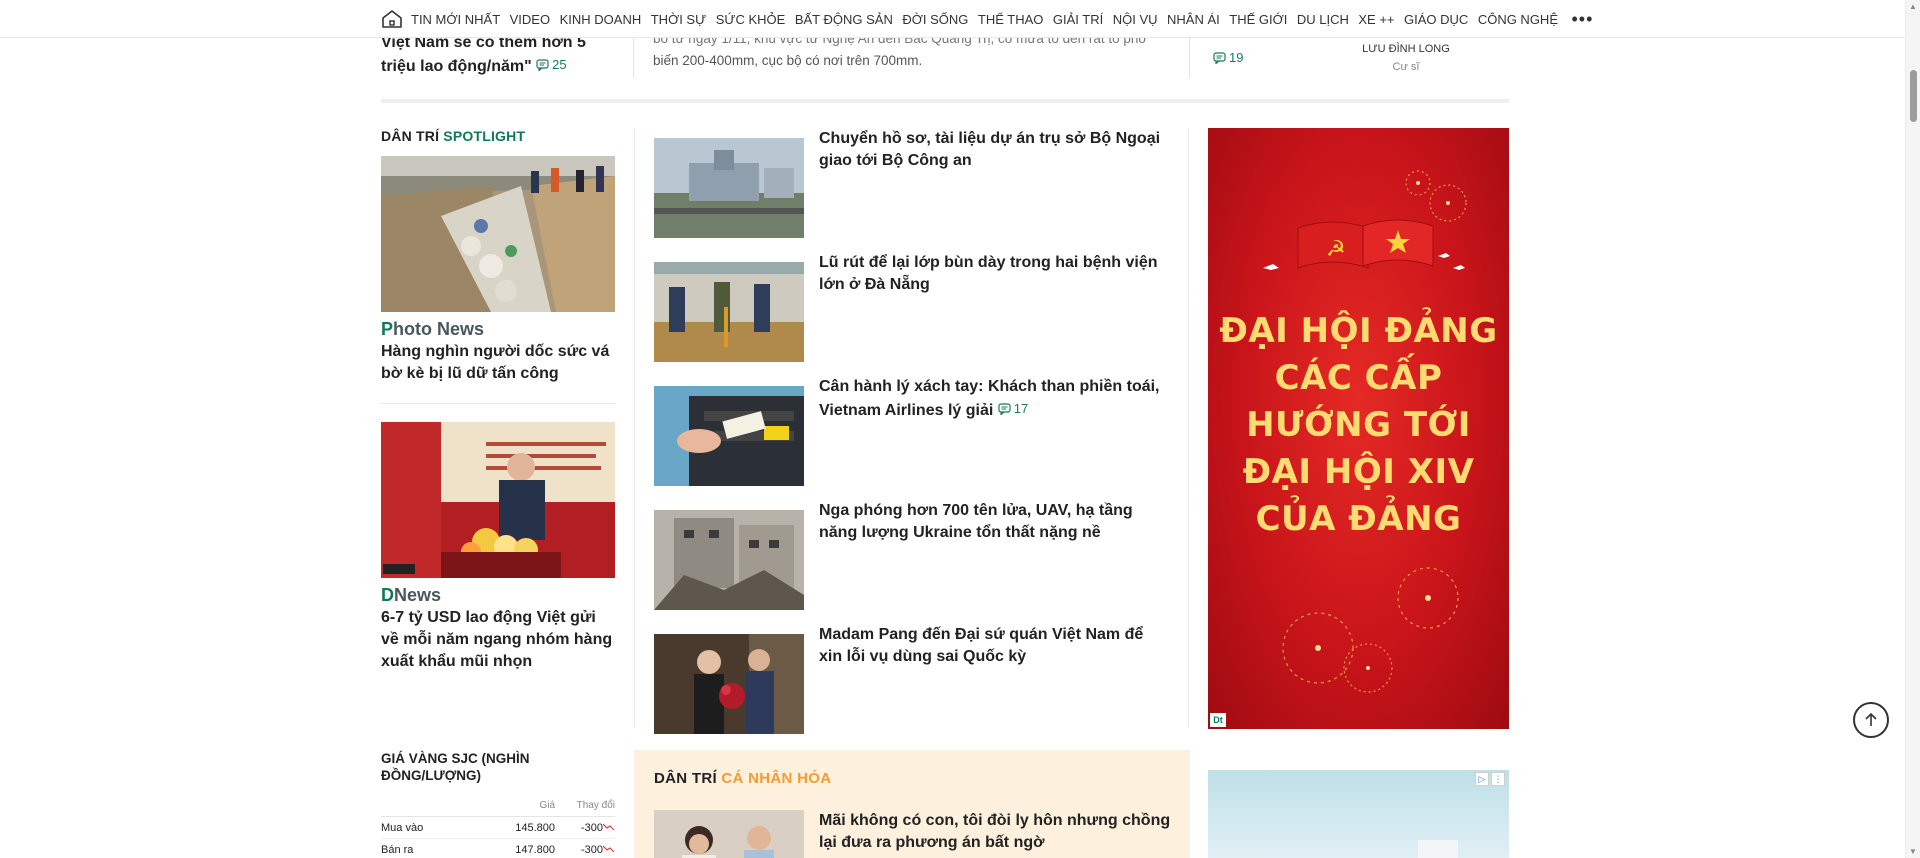 The image size is (1920, 858). Describe the element at coordinates (1436, 19) in the screenshot. I see `nav-item-giao-duc: GIÁO DỤC` at that location.